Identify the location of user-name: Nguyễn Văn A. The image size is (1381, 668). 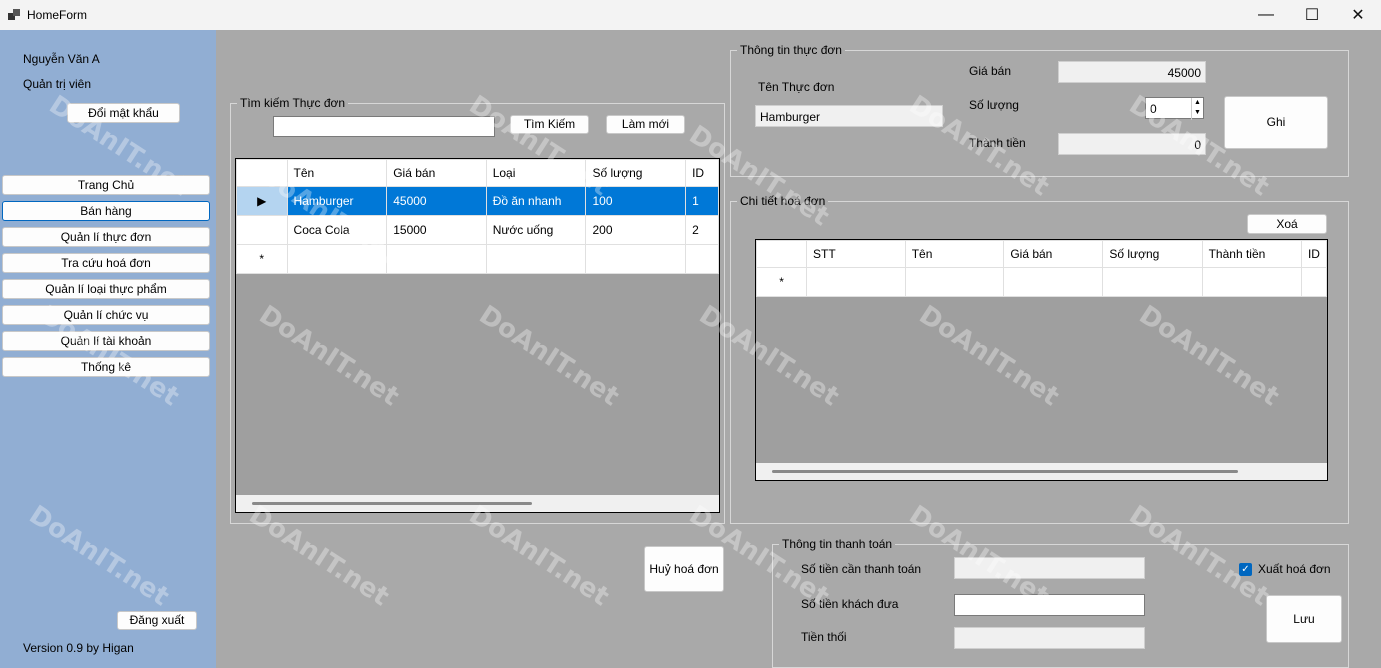
(61, 59).